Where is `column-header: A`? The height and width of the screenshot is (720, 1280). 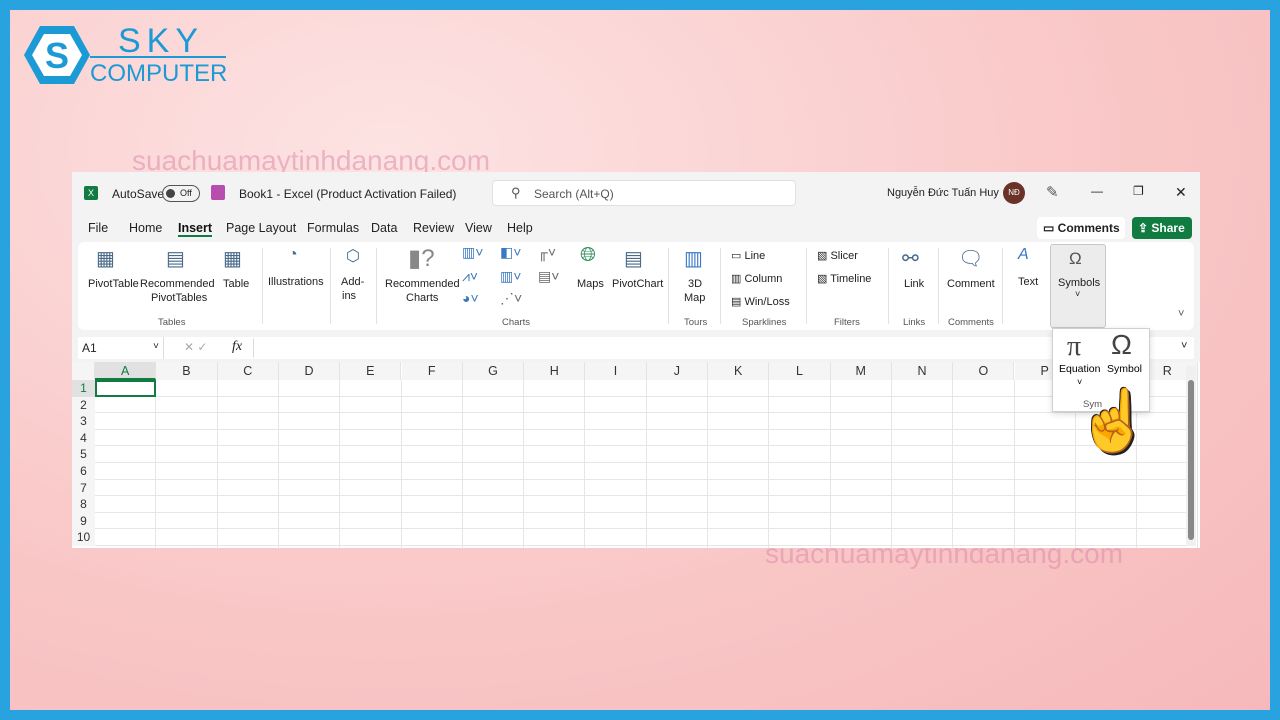
column-header: A is located at coordinates (126, 371).